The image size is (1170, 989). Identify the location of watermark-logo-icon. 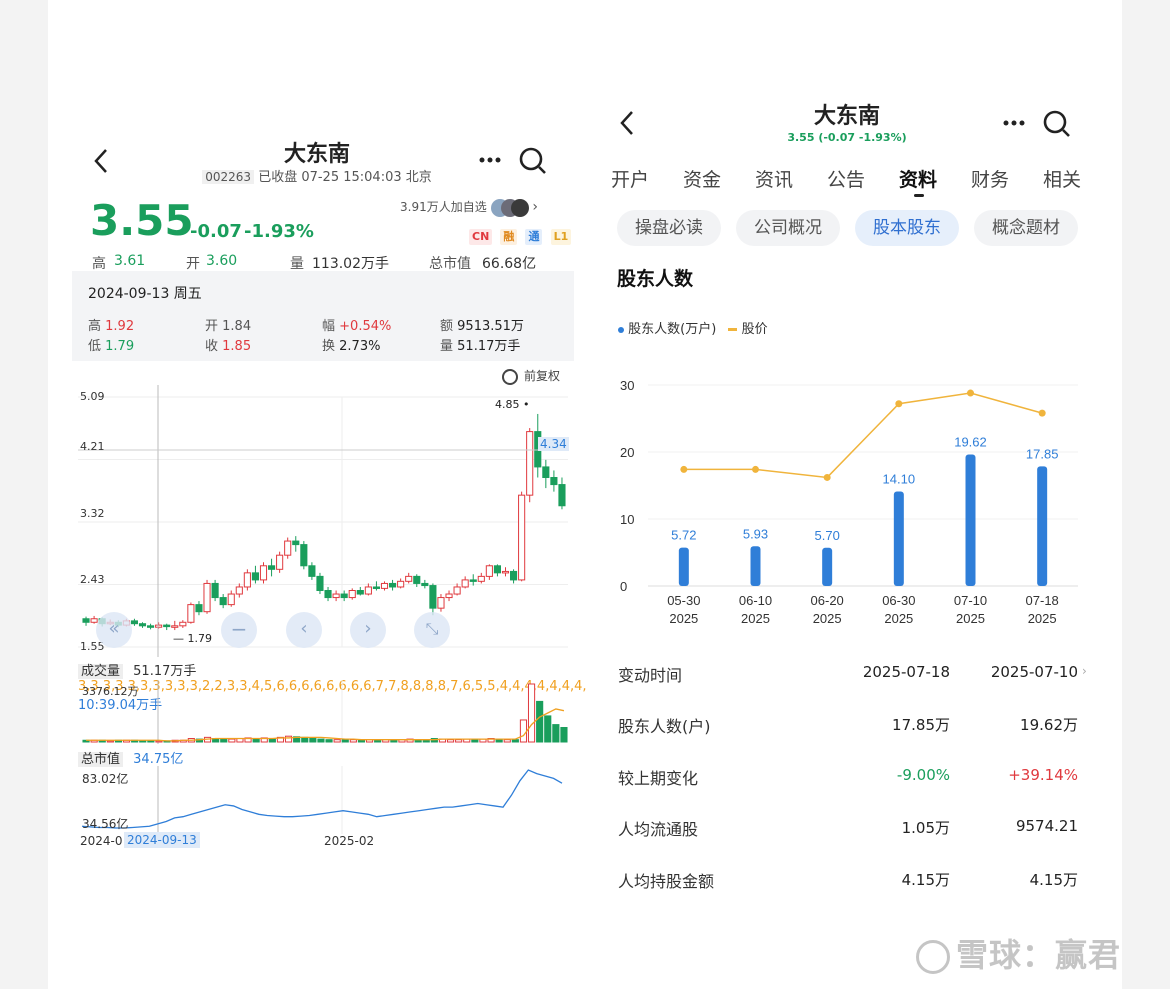
(933, 957).